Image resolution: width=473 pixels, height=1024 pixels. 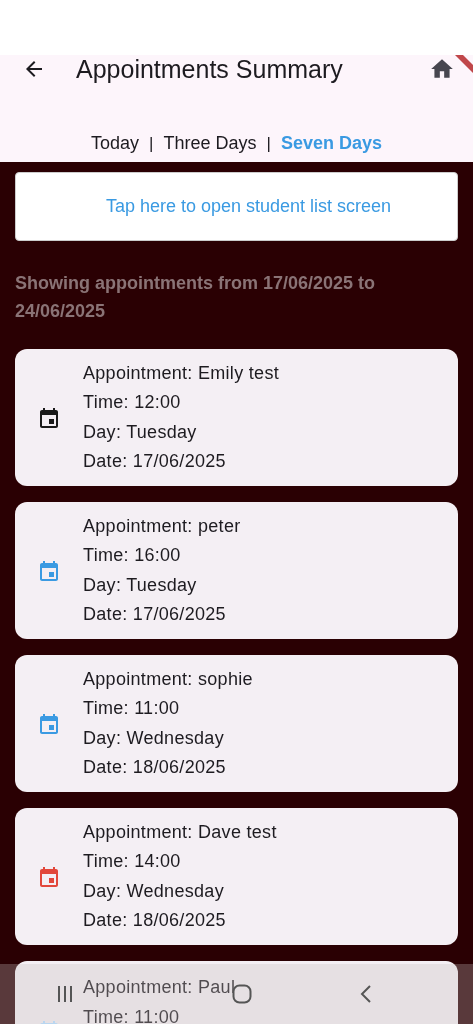 I want to click on appointment-detail: Time: 14:00, so click(x=132, y=861).